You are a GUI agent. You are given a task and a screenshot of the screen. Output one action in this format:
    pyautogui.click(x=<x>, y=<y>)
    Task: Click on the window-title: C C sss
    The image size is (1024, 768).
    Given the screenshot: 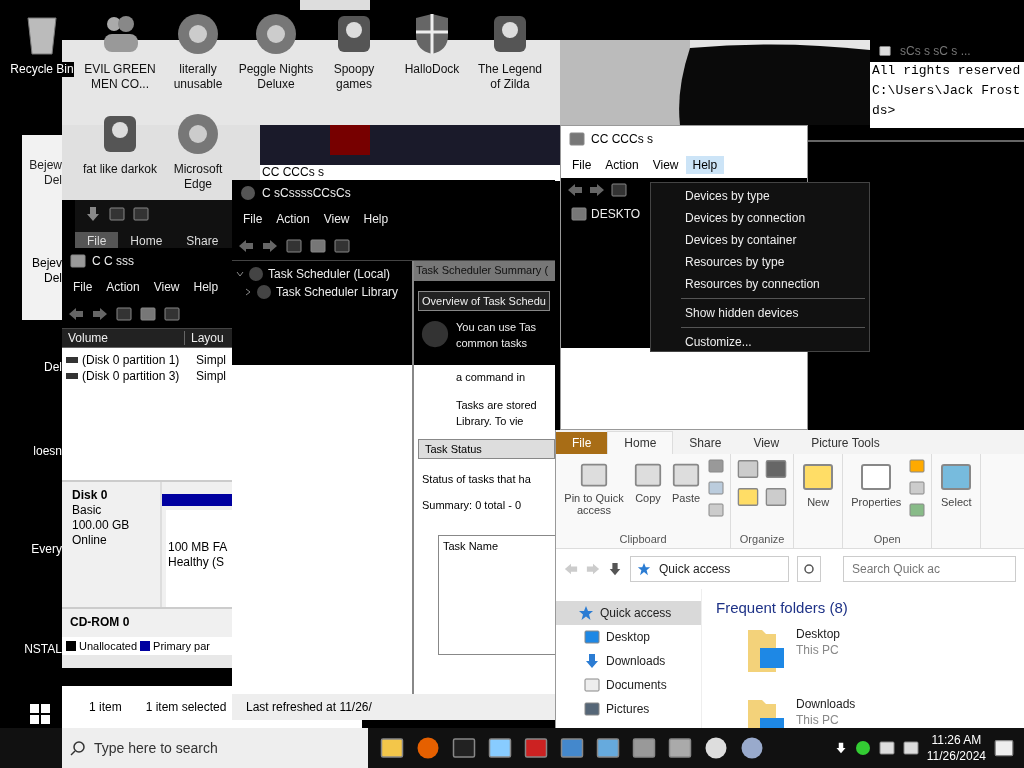 What is the action you would take?
    pyautogui.click(x=113, y=261)
    